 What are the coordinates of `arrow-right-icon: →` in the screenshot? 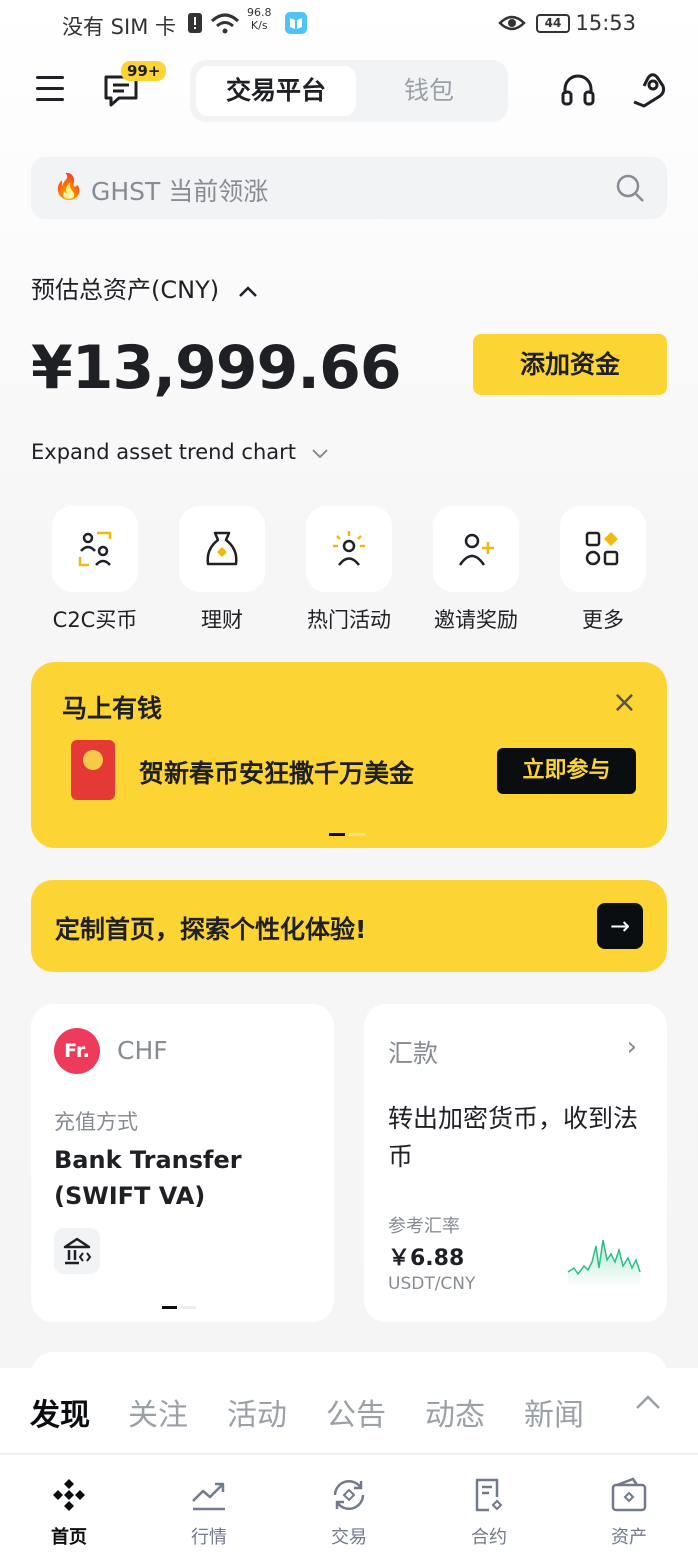 It's located at (620, 926).